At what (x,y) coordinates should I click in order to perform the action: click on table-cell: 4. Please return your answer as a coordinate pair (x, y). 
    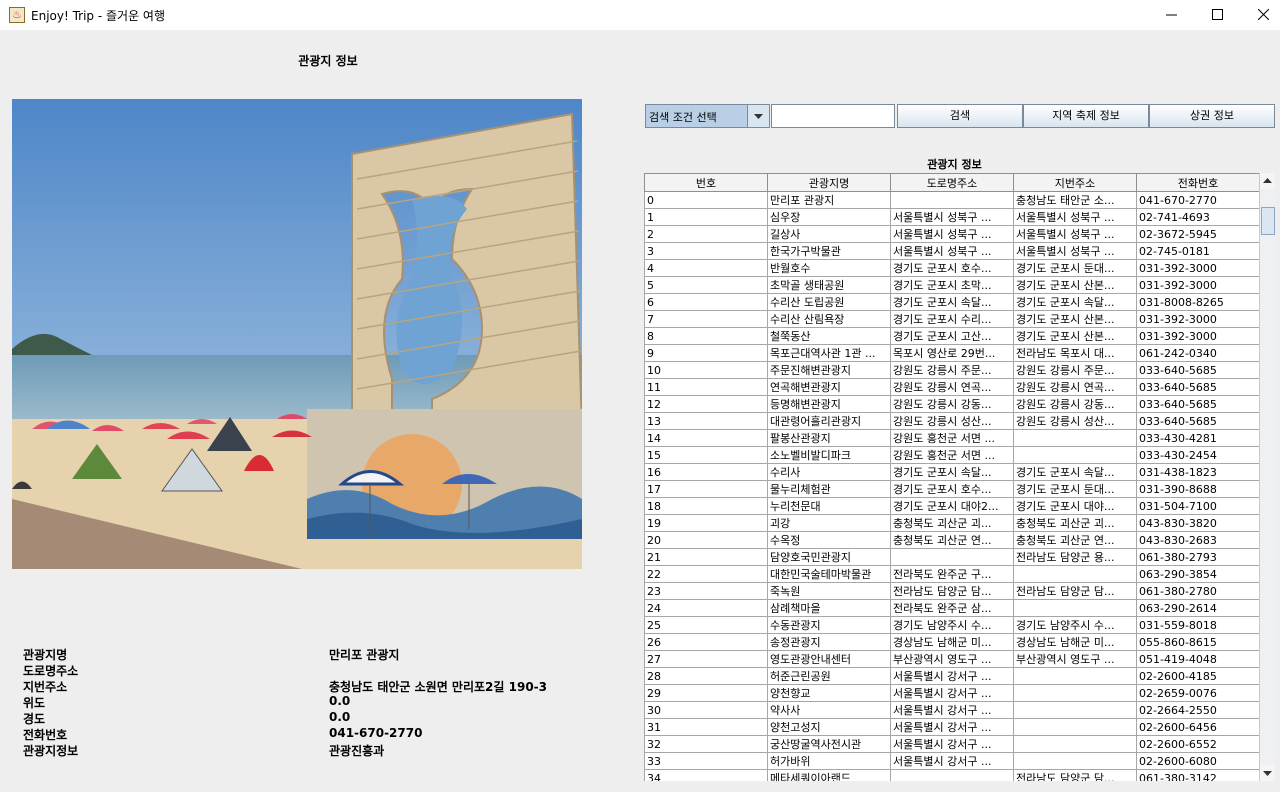
    Looking at the image, I should click on (706, 268).